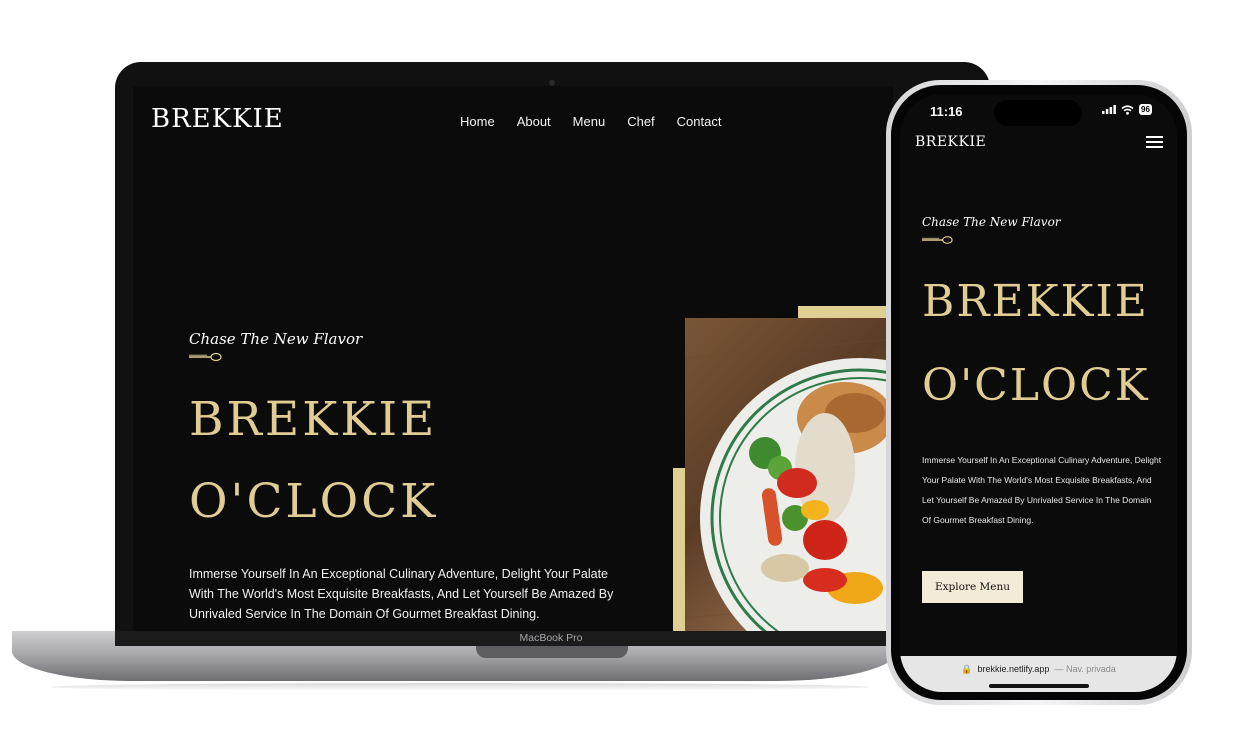  Describe the element at coordinates (950, 142) in the screenshot. I see `phone-site-logo: BREKKIE` at that location.